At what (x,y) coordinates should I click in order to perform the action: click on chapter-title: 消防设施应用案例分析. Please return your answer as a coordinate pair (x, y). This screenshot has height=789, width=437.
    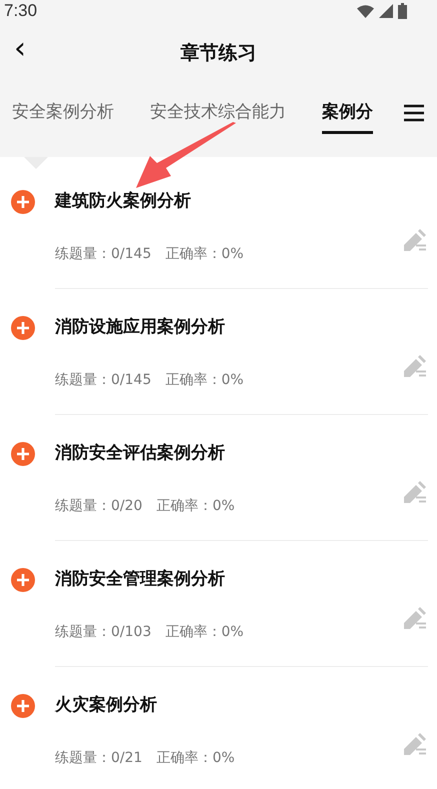
    Looking at the image, I should click on (241, 327).